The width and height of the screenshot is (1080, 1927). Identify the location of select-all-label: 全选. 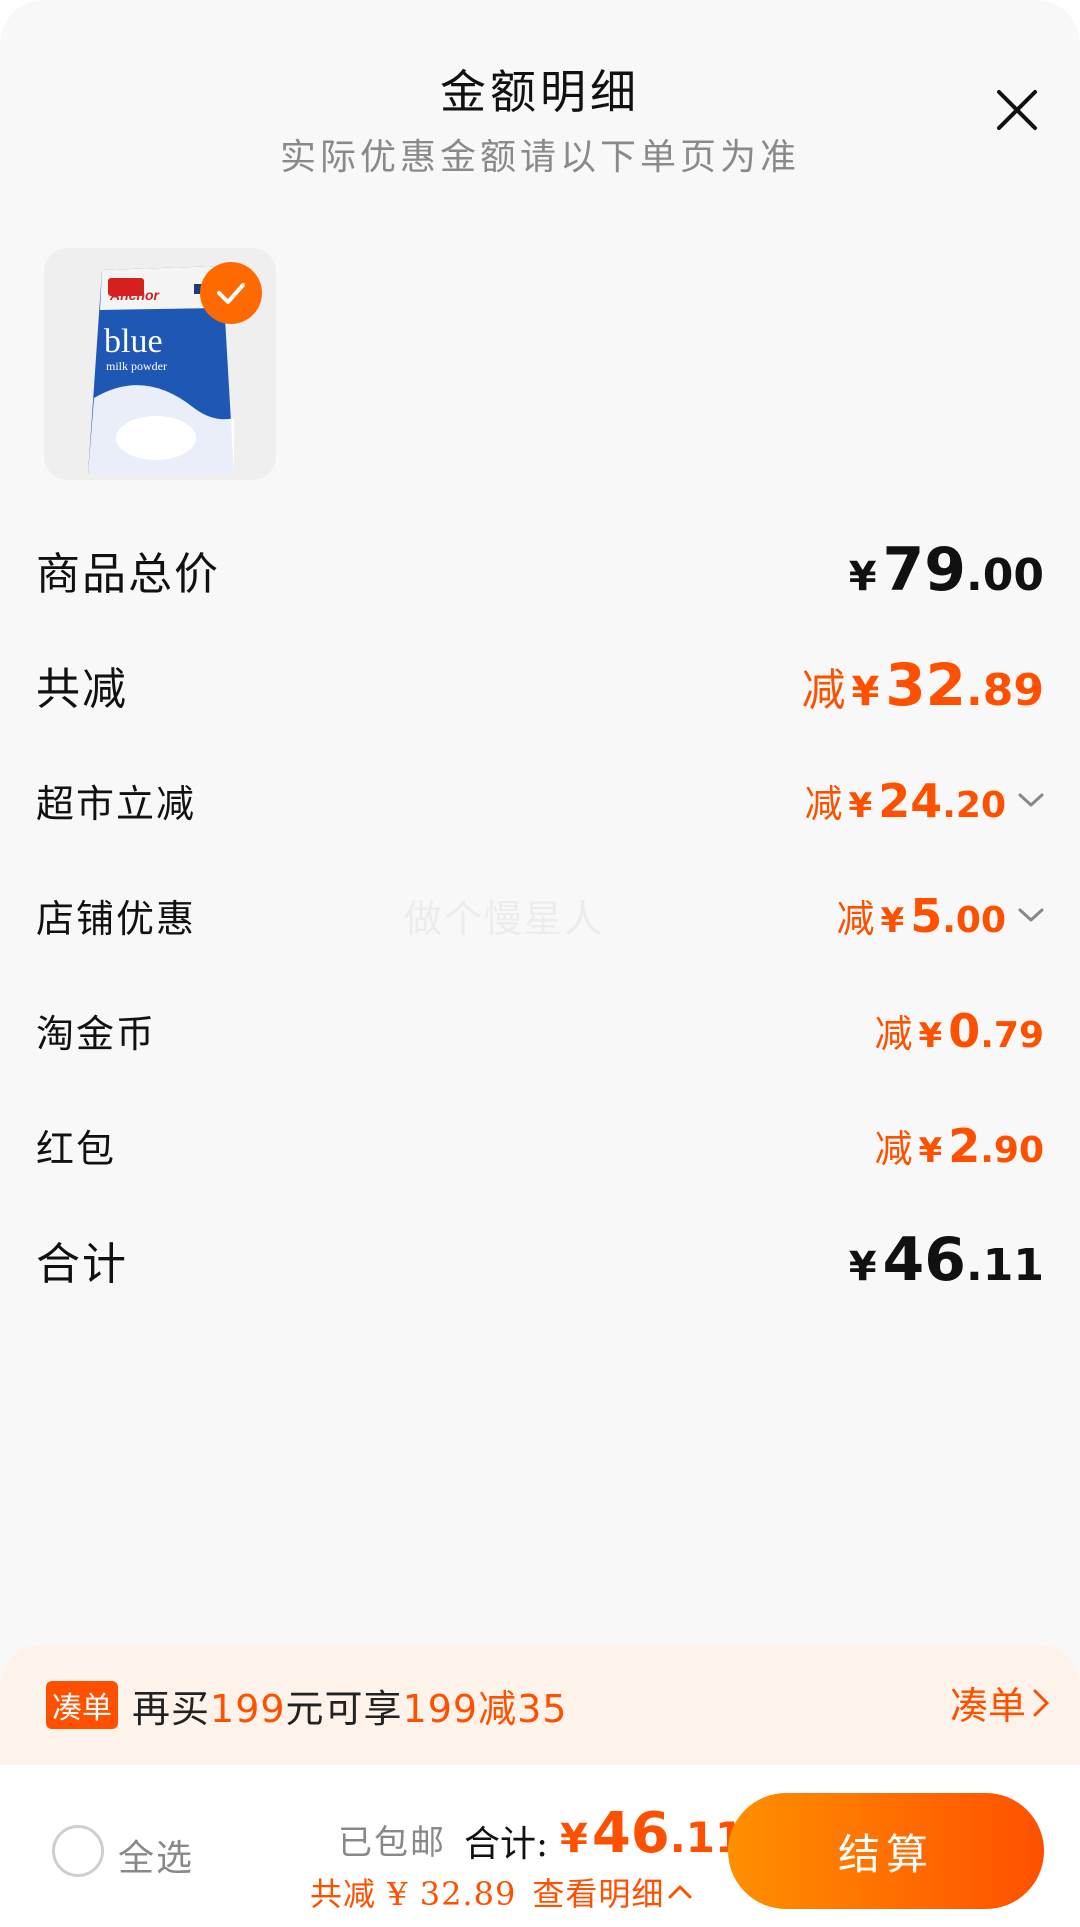
(156, 1855).